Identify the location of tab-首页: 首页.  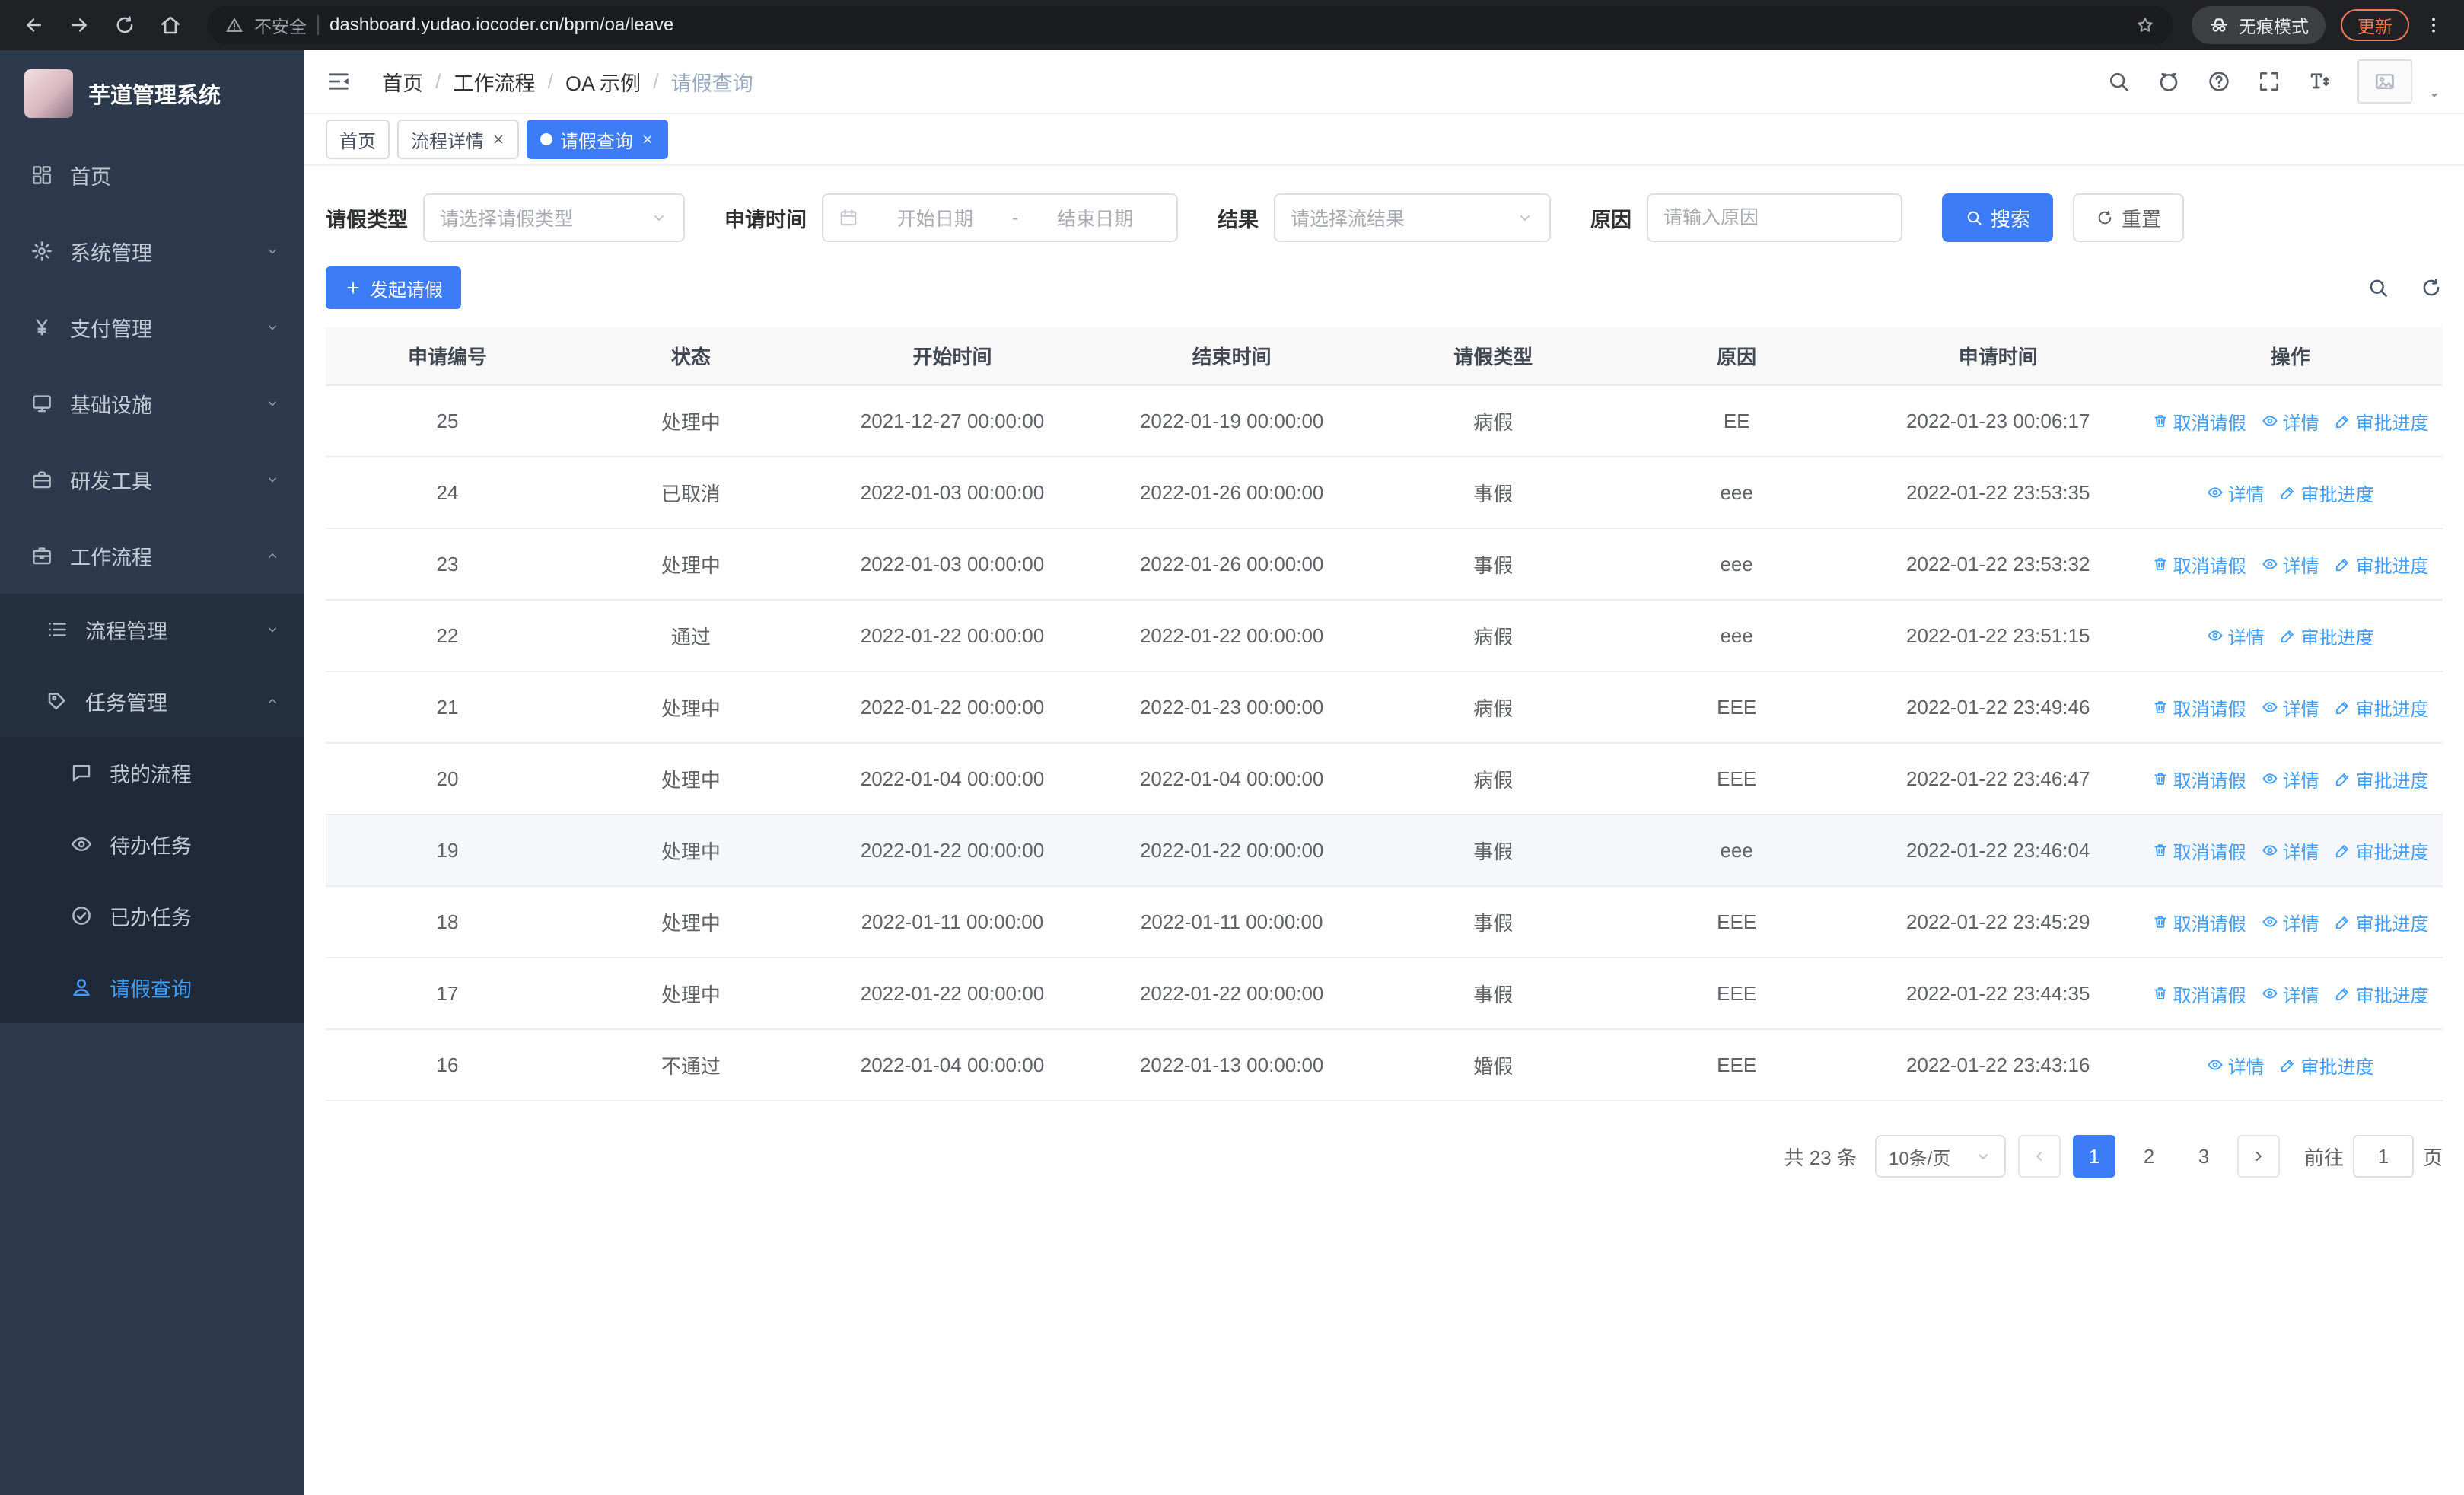
(358, 139).